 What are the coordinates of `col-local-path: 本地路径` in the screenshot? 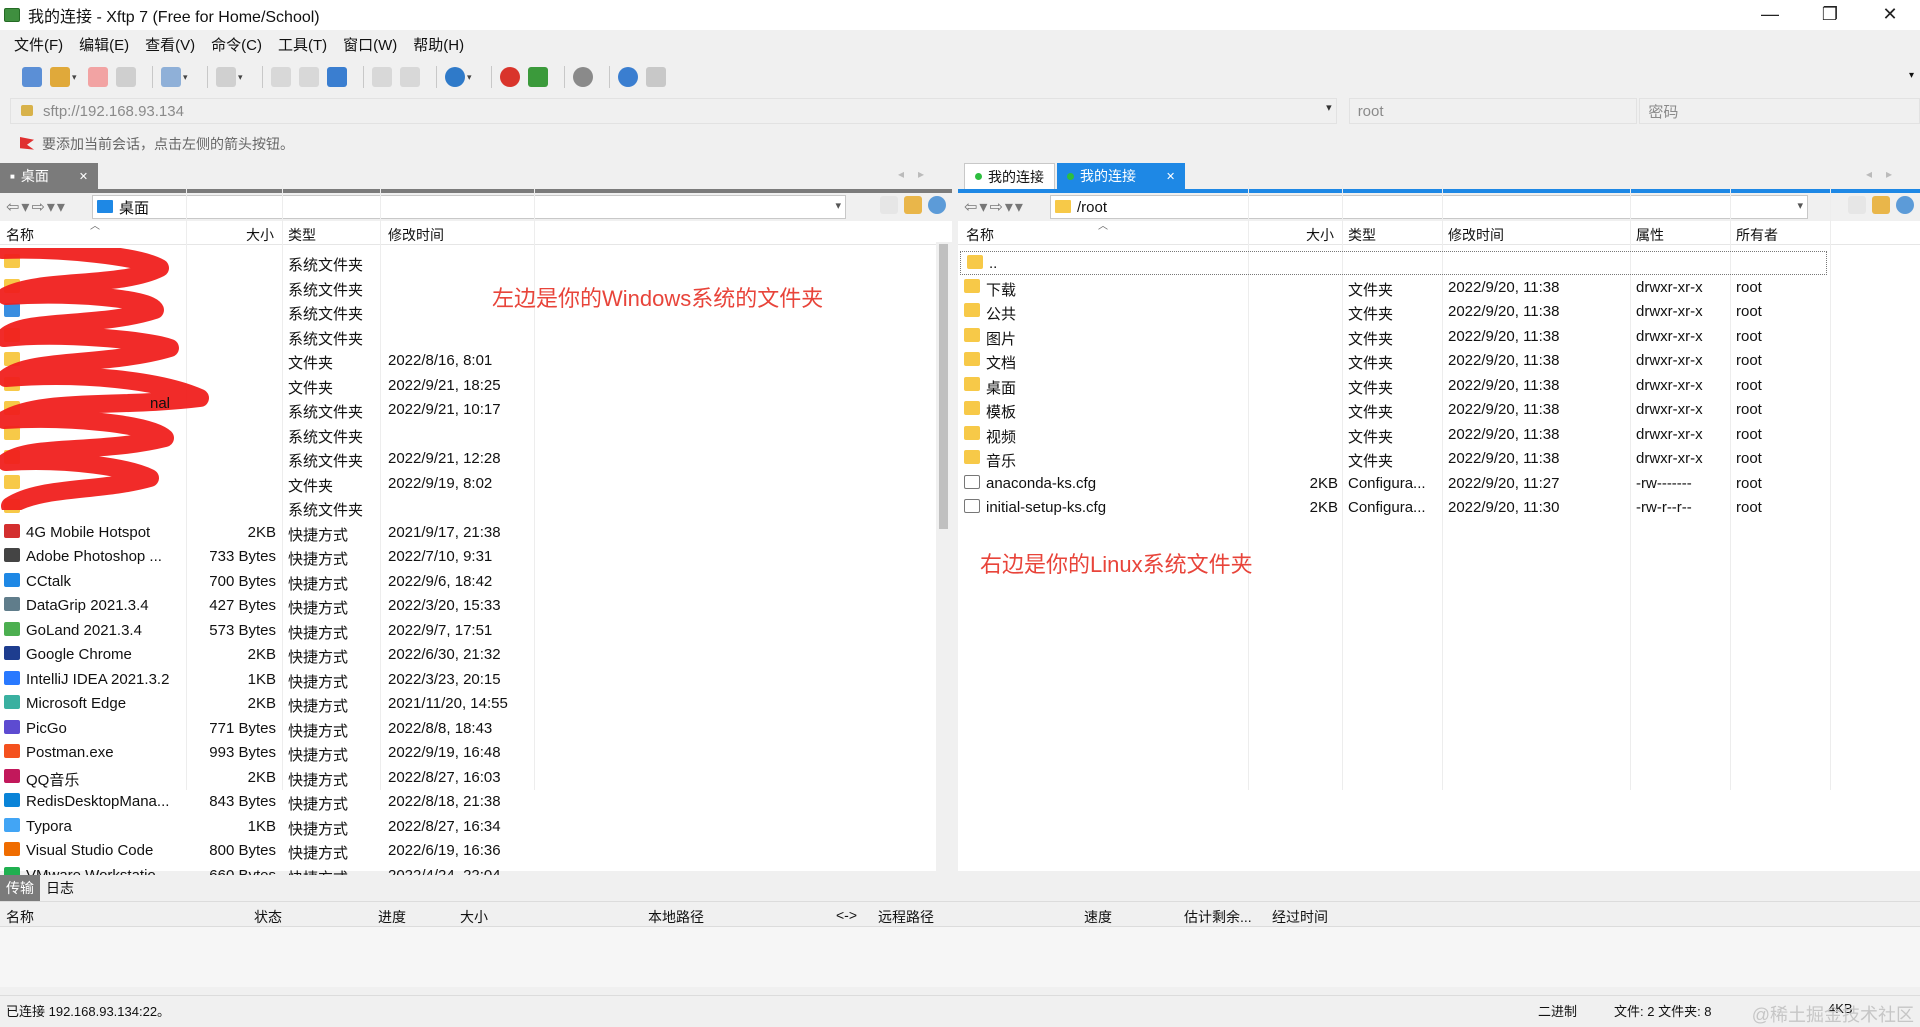 It's located at (676, 917).